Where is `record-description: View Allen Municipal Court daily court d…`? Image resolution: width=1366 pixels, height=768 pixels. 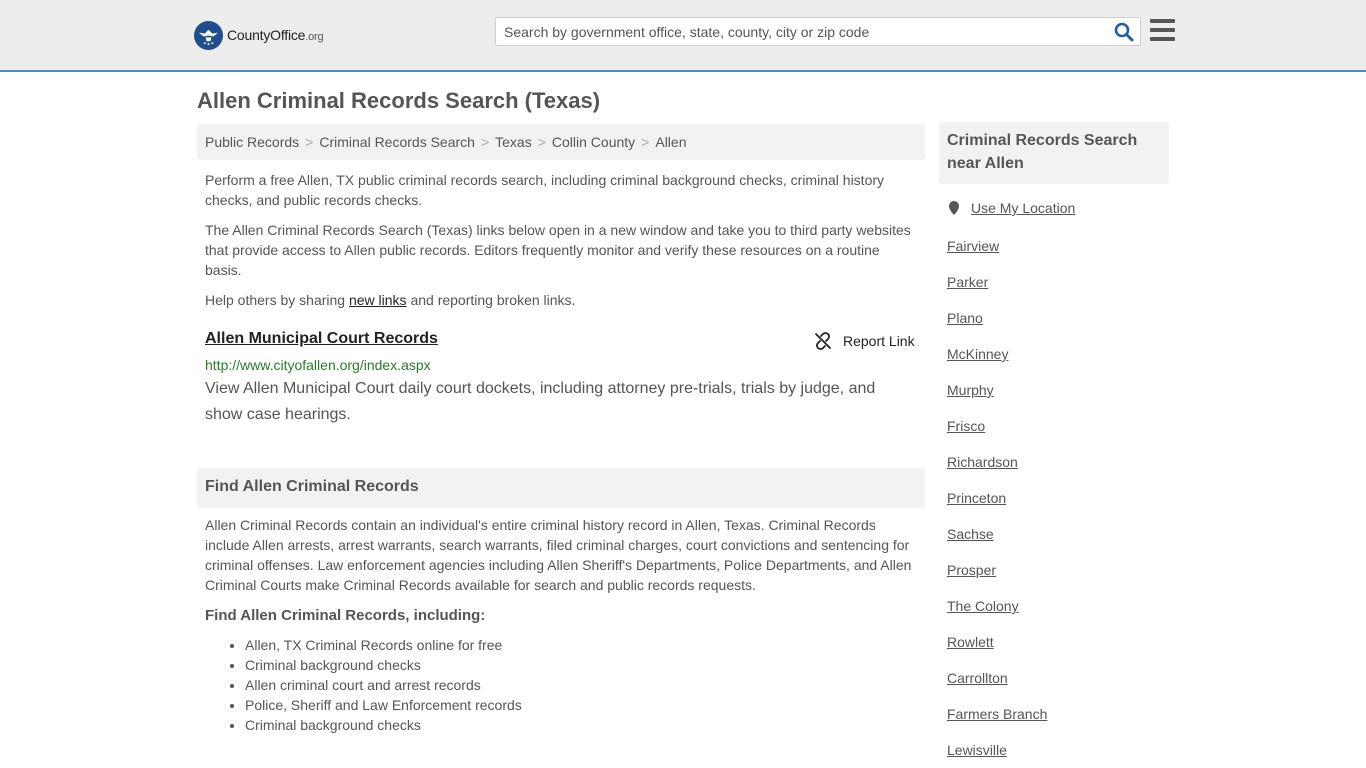 record-description: View Allen Municipal Court daily court d… is located at coordinates (540, 401).